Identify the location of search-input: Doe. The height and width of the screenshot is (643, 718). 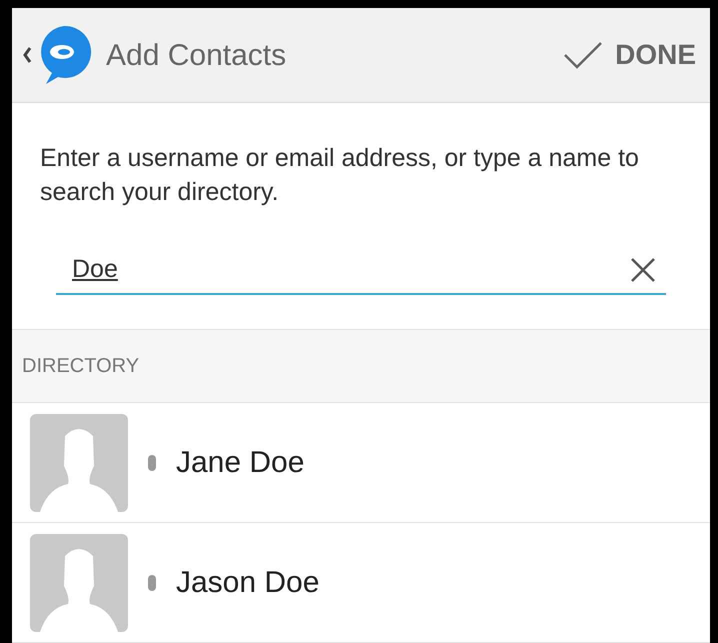
(351, 270).